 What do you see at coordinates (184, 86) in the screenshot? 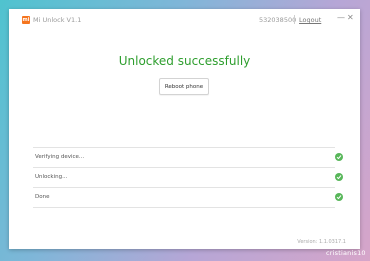
I see `reboot-phone-button: Reboot phone` at bounding box center [184, 86].